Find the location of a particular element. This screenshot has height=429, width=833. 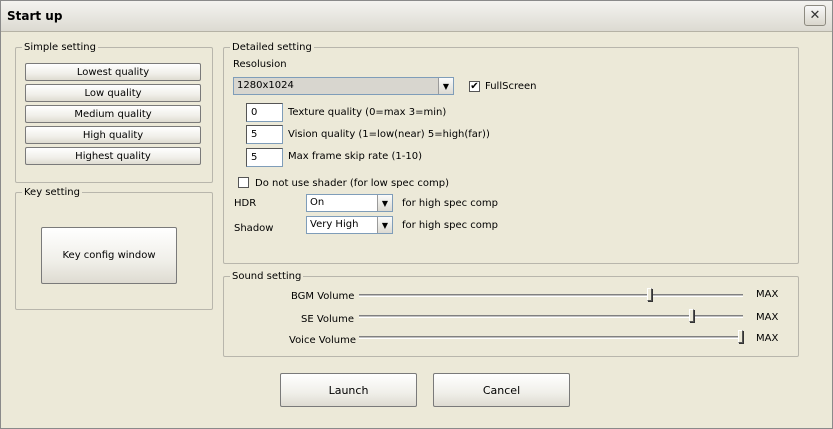

cancel-button: Cancel is located at coordinates (501, 390).